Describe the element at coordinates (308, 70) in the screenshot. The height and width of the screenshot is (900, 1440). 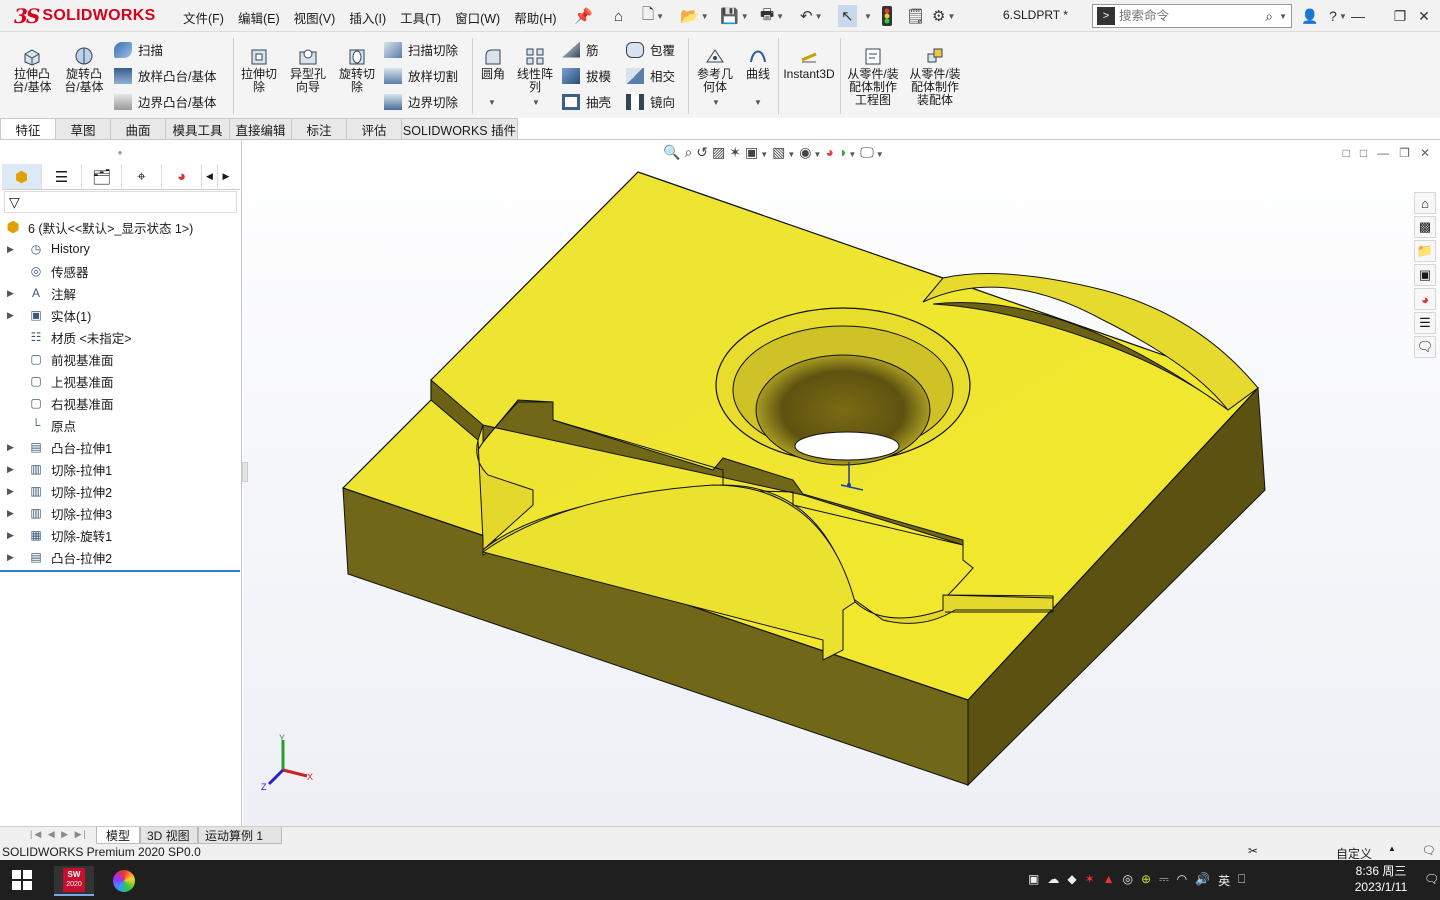
I see `hole-wizard-button: 异型孔向导` at that location.